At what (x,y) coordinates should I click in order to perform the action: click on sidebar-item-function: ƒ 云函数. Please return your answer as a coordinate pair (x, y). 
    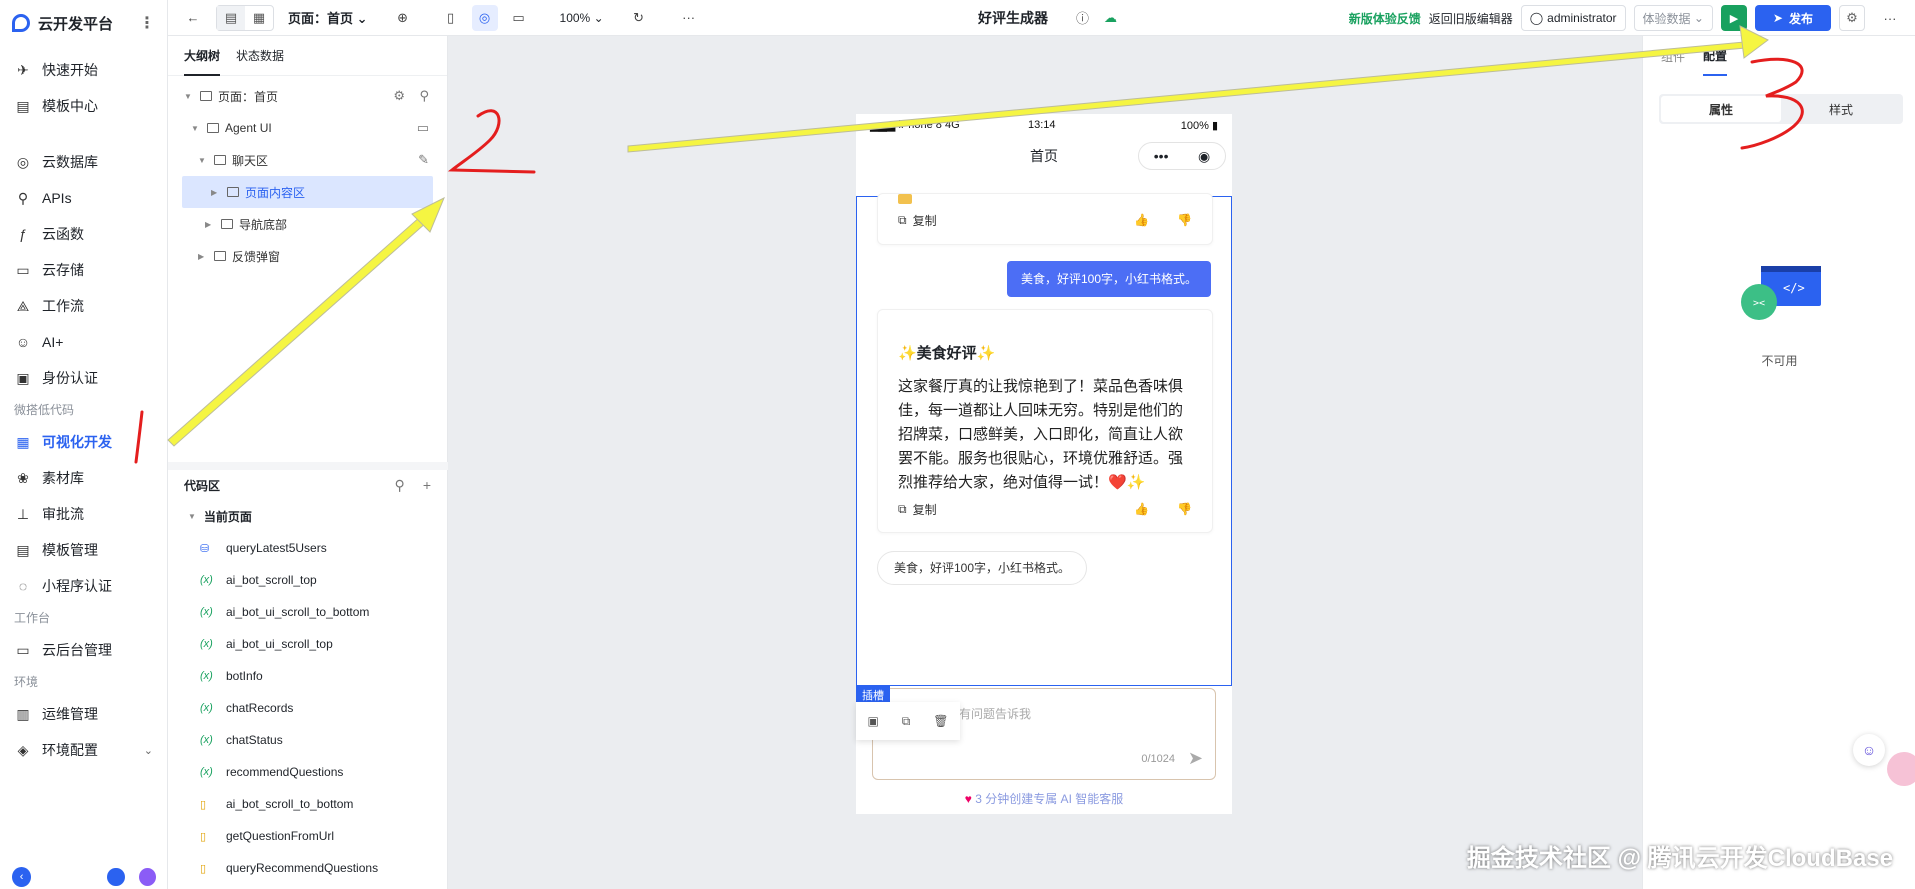
    Looking at the image, I should click on (83, 234).